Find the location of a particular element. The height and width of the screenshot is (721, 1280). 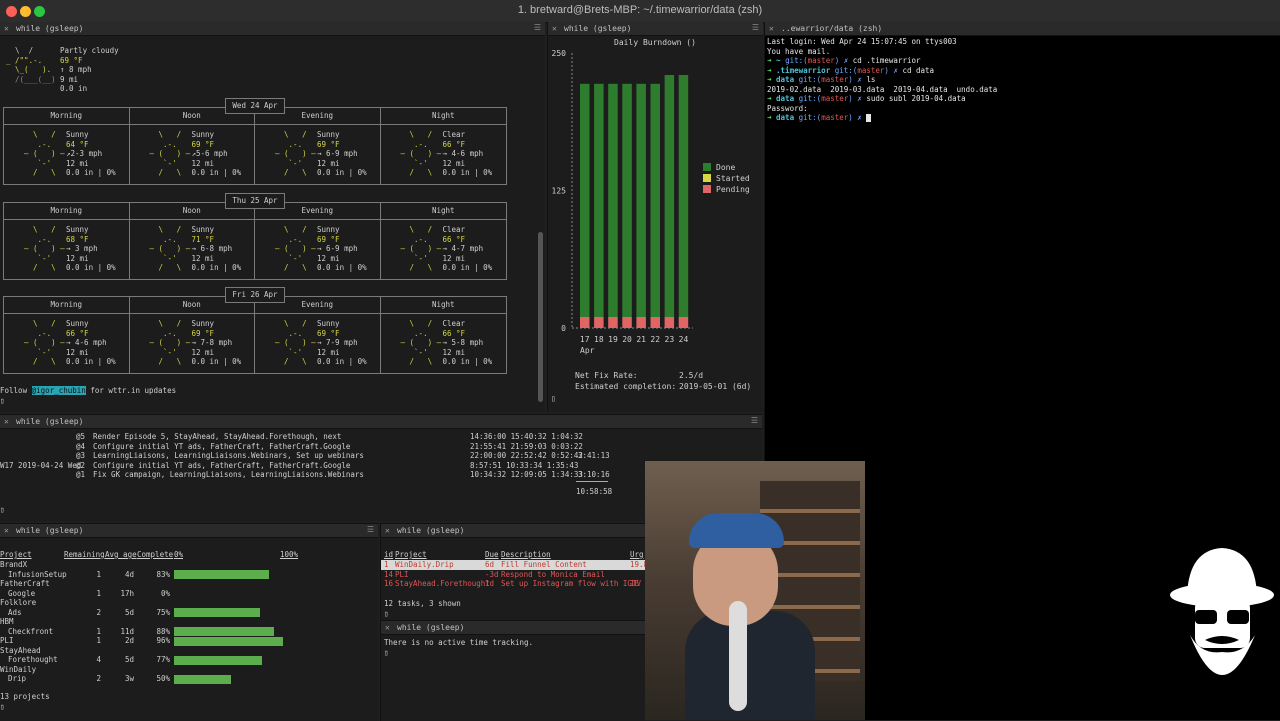

shell-line: ➜ data git:(master) ✗ is located at coordinates (882, 118).